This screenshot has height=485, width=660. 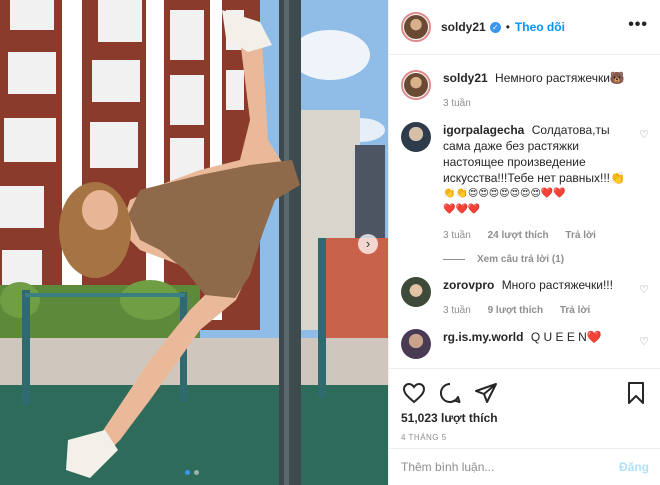 What do you see at coordinates (462, 209) in the screenshot?
I see `comment-emoji-line: ❤️❤️❤️` at bounding box center [462, 209].